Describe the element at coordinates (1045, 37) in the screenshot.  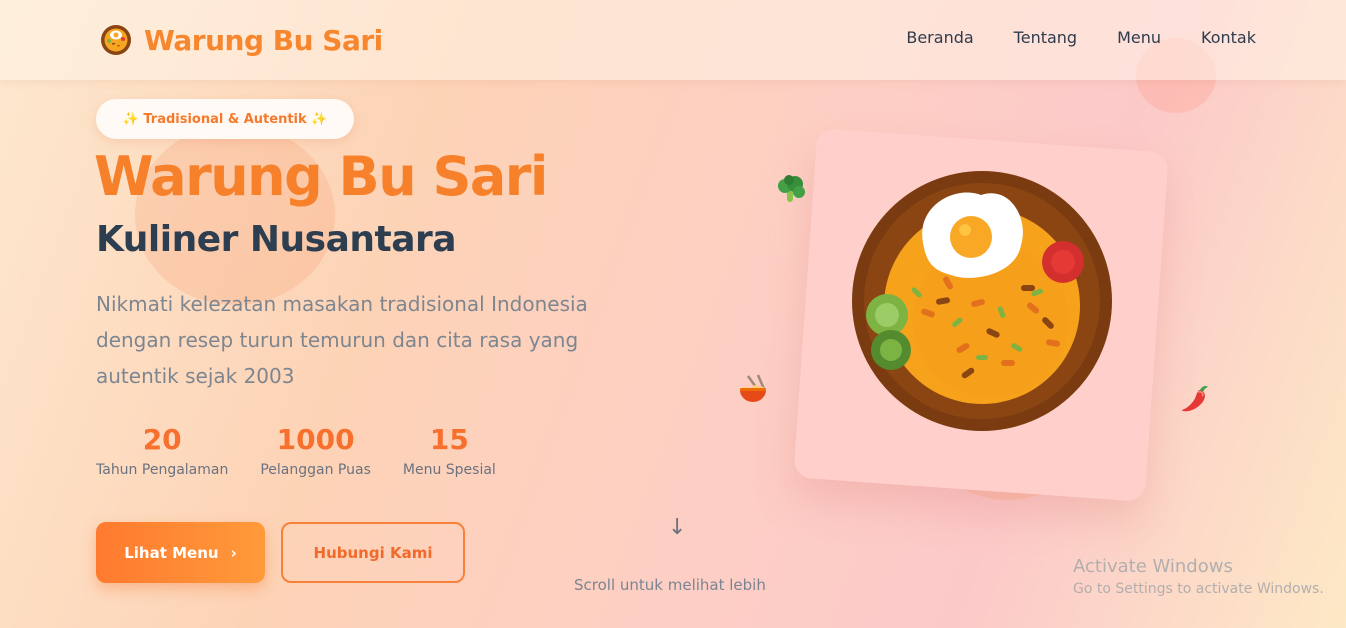
I see `nav-link-tentang: Tentang` at that location.